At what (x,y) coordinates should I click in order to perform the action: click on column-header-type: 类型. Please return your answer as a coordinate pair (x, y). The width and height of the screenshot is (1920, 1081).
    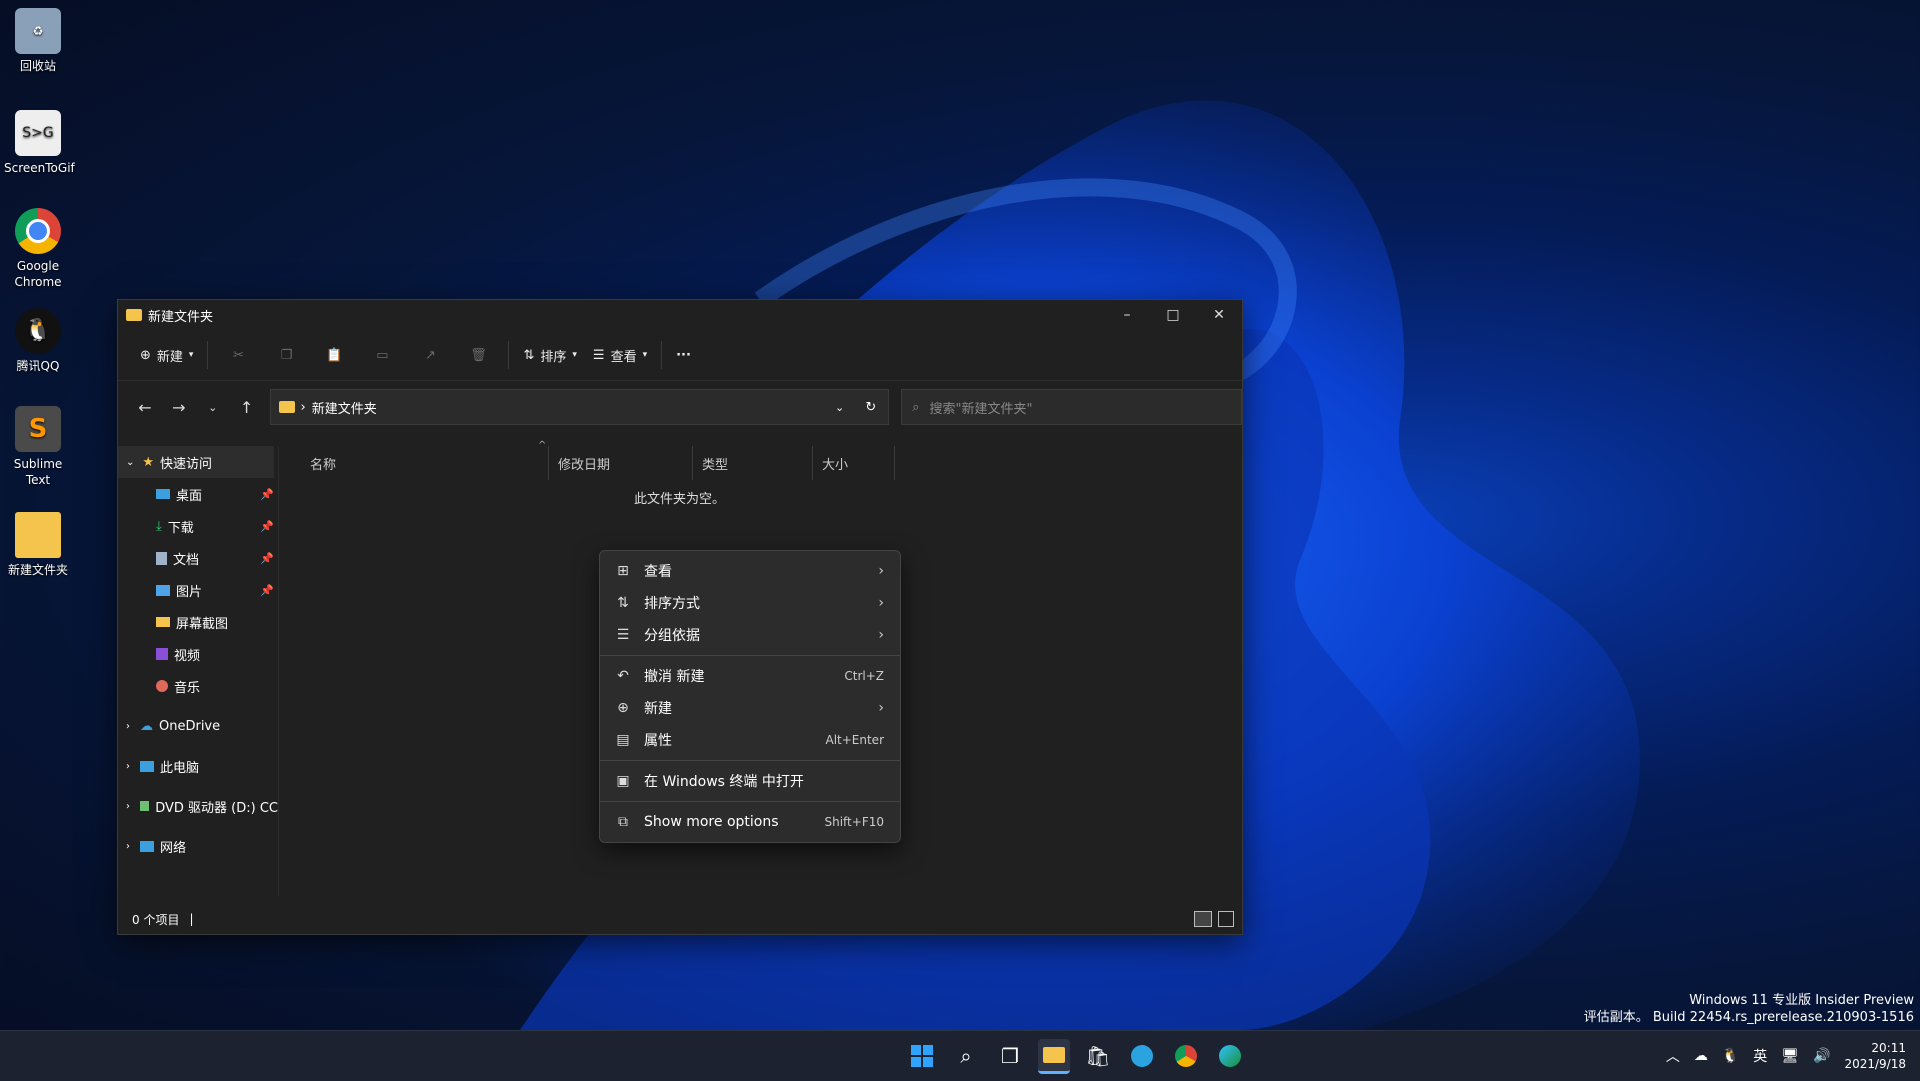
    Looking at the image, I should click on (753, 463).